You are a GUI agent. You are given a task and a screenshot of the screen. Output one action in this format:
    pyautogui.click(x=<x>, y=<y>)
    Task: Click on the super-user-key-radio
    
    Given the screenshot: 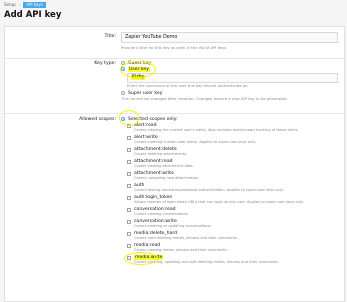 What is the action you would take?
    pyautogui.click(x=123, y=93)
    